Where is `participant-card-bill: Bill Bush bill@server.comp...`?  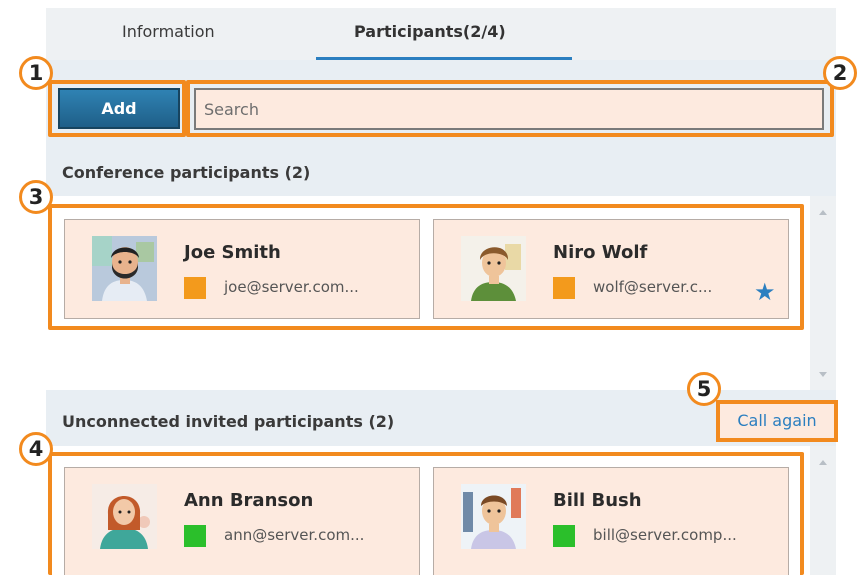
participant-card-bill: Bill Bush bill@server.comp... is located at coordinates (611, 521).